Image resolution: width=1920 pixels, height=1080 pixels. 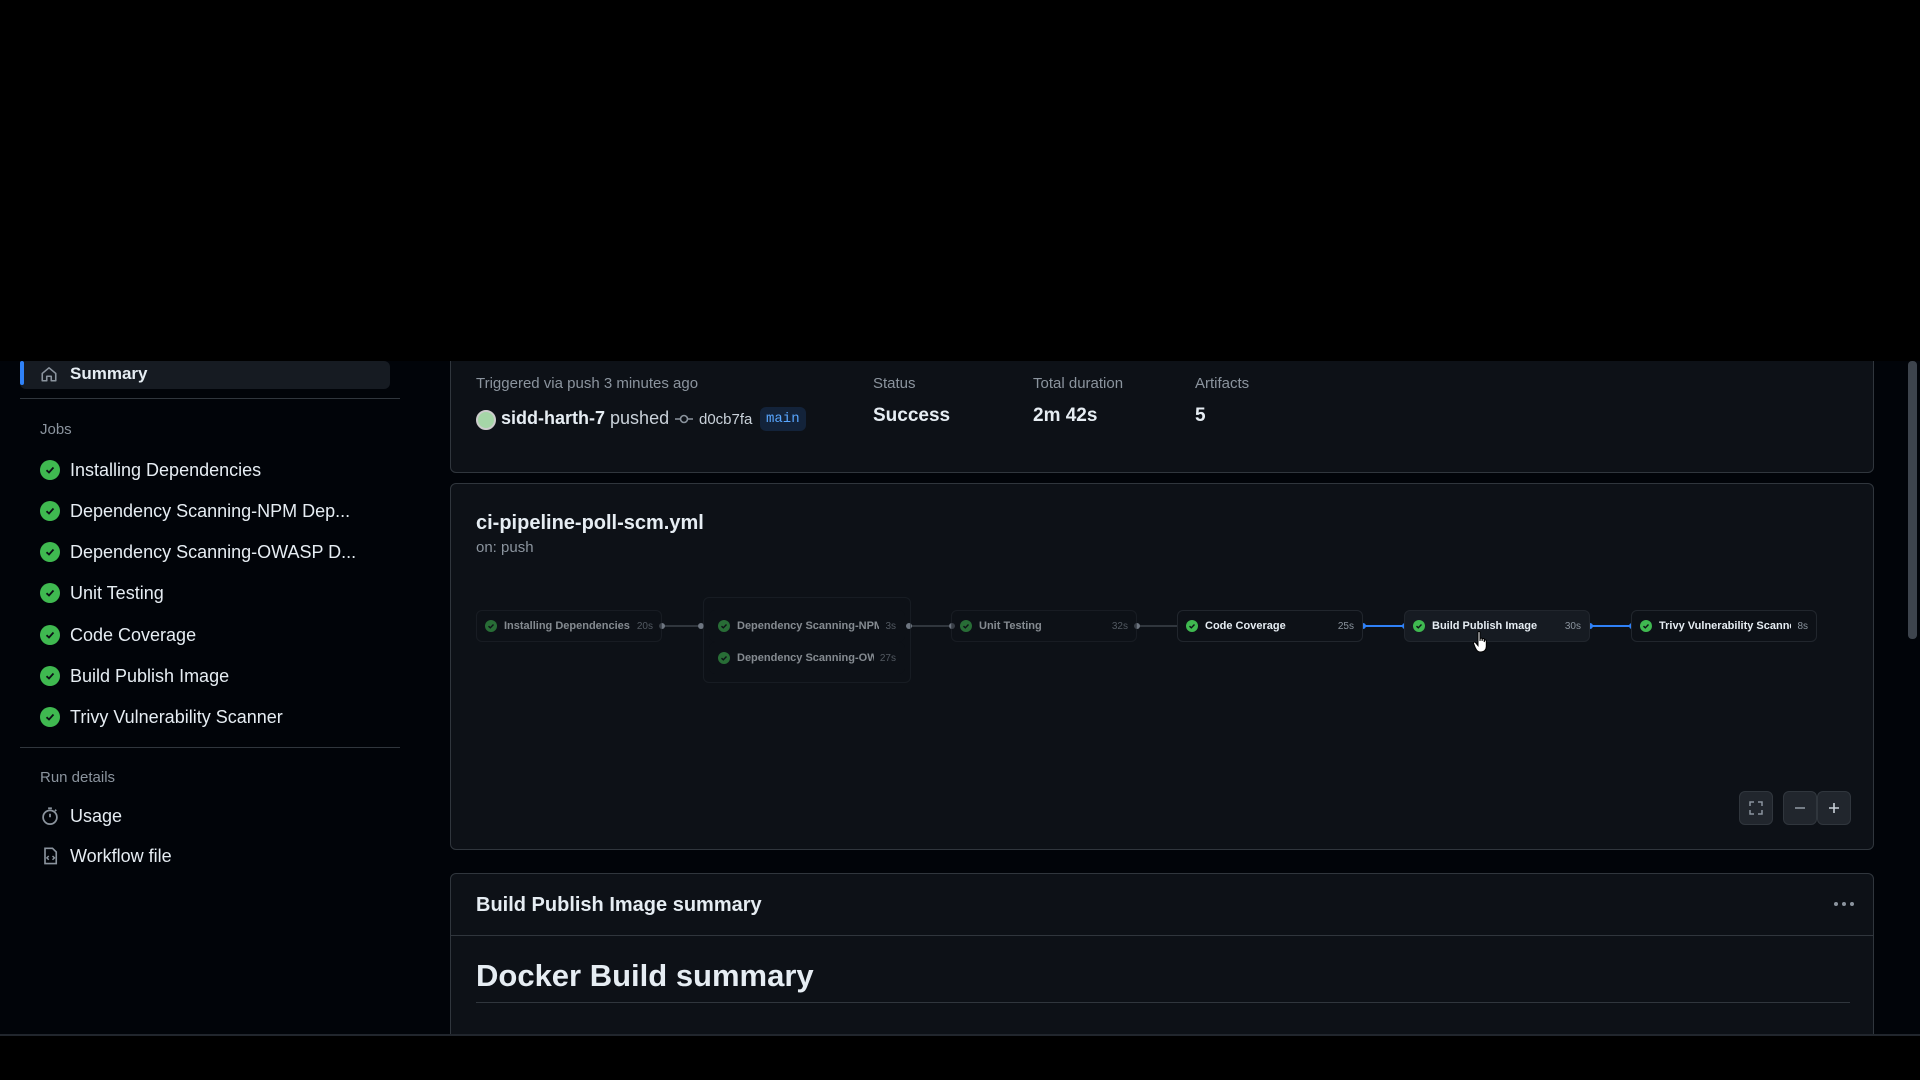 I want to click on workflow-trigger: on: push, so click(x=505, y=547).